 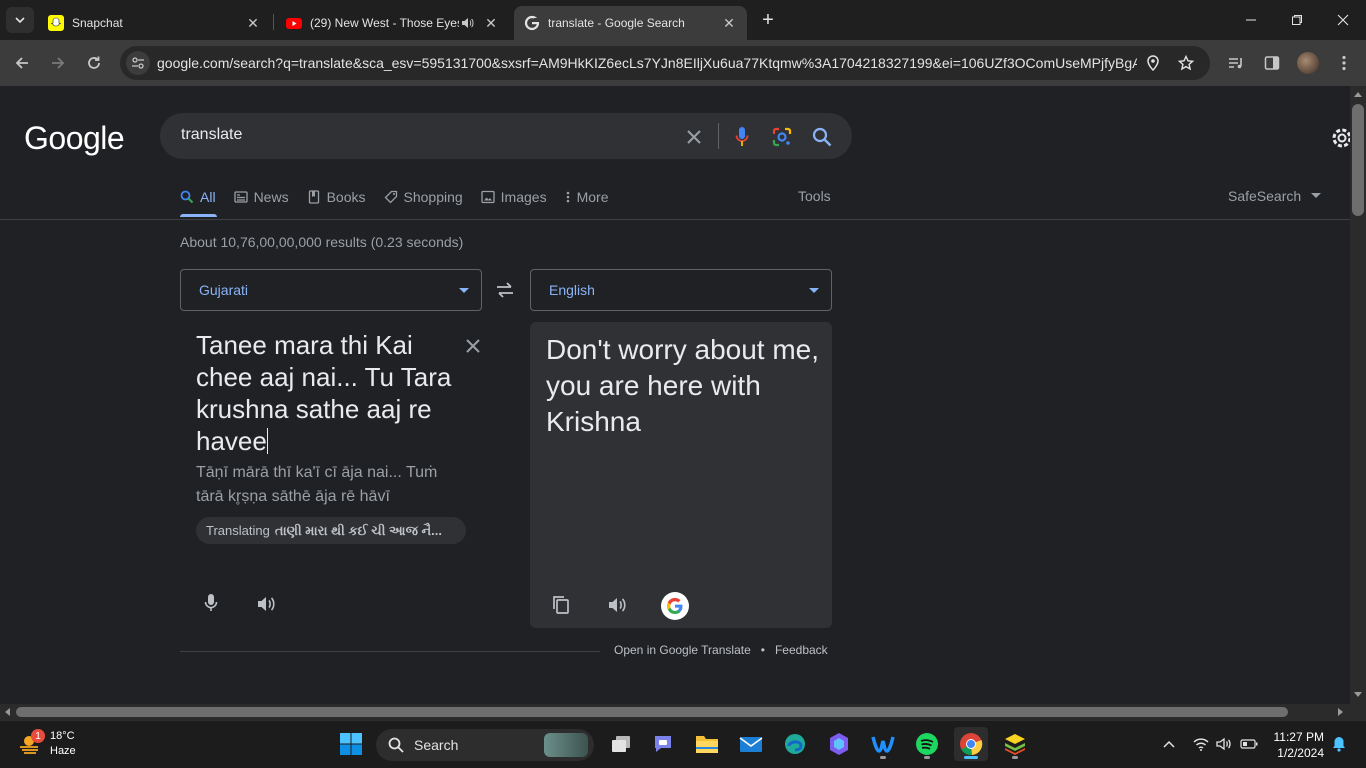 What do you see at coordinates (1236, 63) in the screenshot?
I see `media-control-button` at bounding box center [1236, 63].